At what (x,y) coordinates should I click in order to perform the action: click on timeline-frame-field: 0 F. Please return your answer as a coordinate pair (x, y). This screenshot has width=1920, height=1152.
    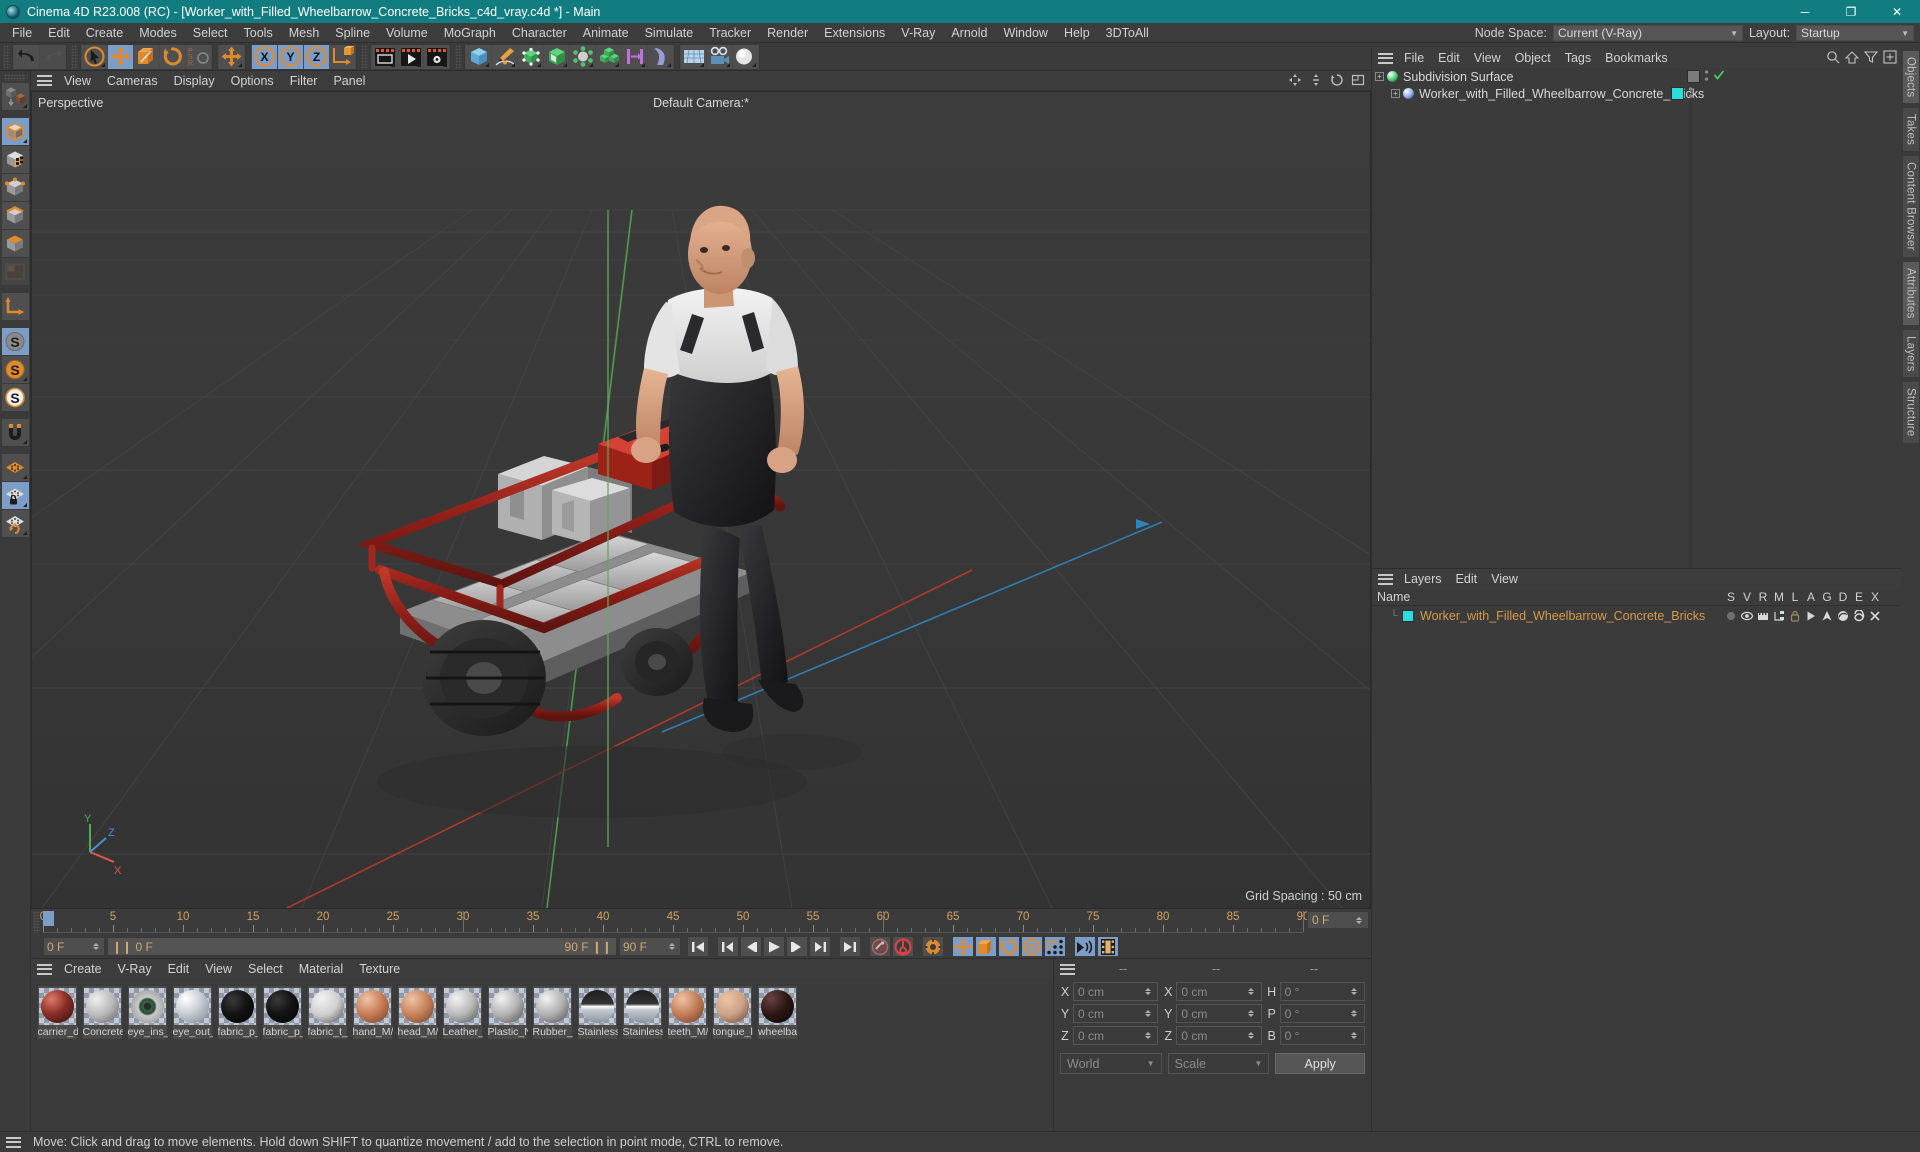
    Looking at the image, I should click on (1338, 920).